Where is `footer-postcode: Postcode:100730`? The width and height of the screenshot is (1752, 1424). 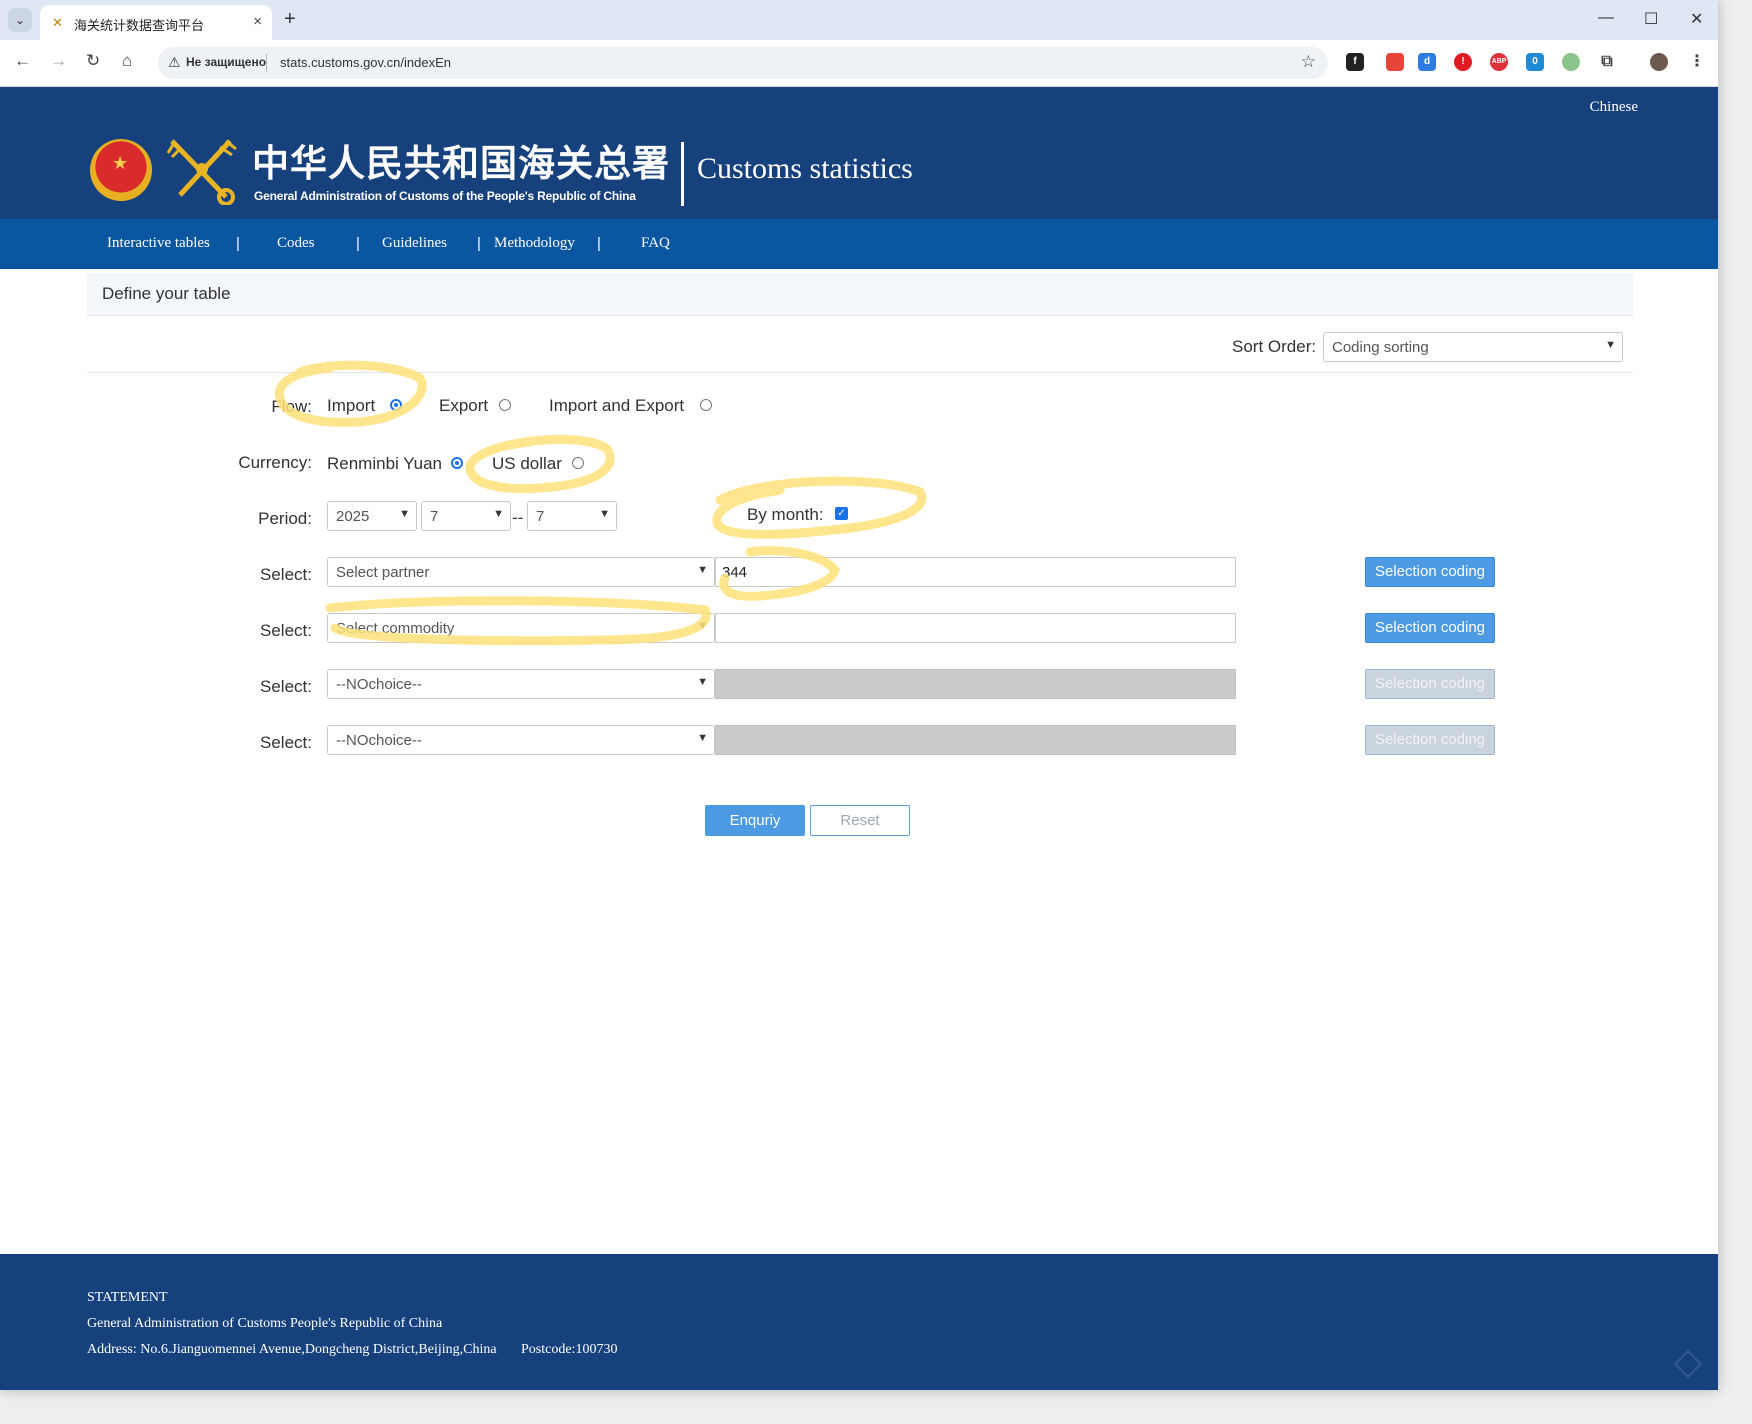 footer-postcode: Postcode:100730 is located at coordinates (569, 1349).